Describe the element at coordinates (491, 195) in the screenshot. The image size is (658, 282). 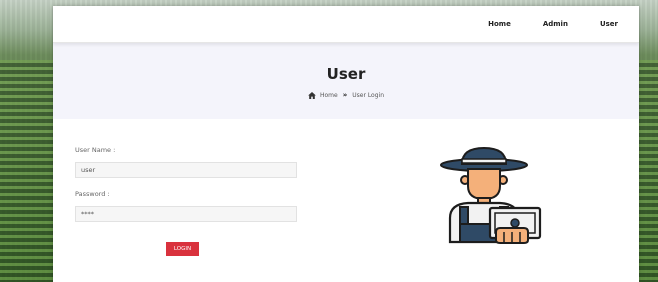
I see `farmer-laptop-icon` at that location.